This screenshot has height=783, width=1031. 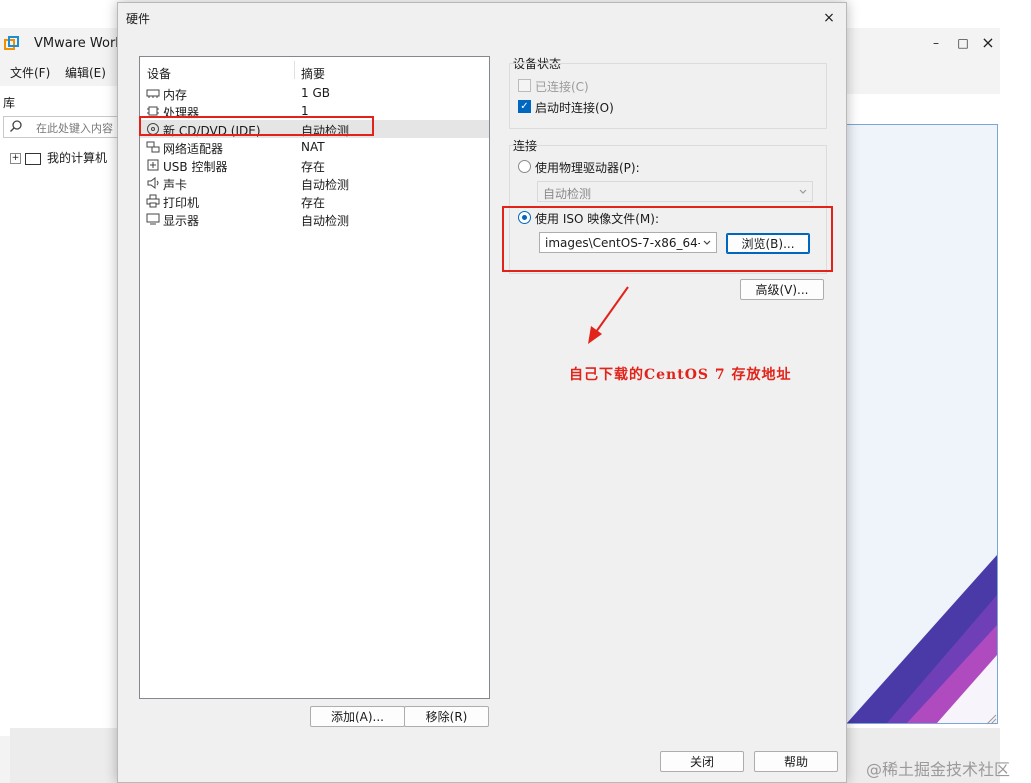 I want to click on home-banner, so click(x=922, y=424).